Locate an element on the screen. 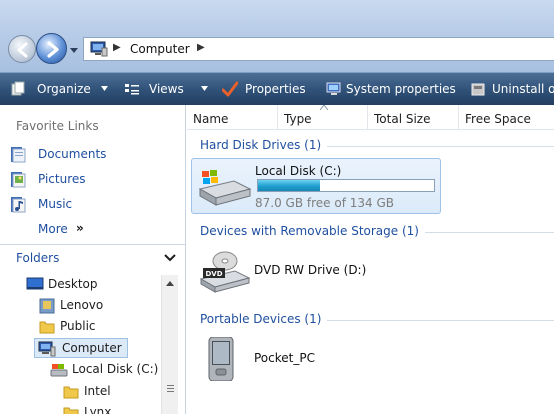 The width and height of the screenshot is (554, 414). favorite-item-documents: Documents is located at coordinates (95, 155).